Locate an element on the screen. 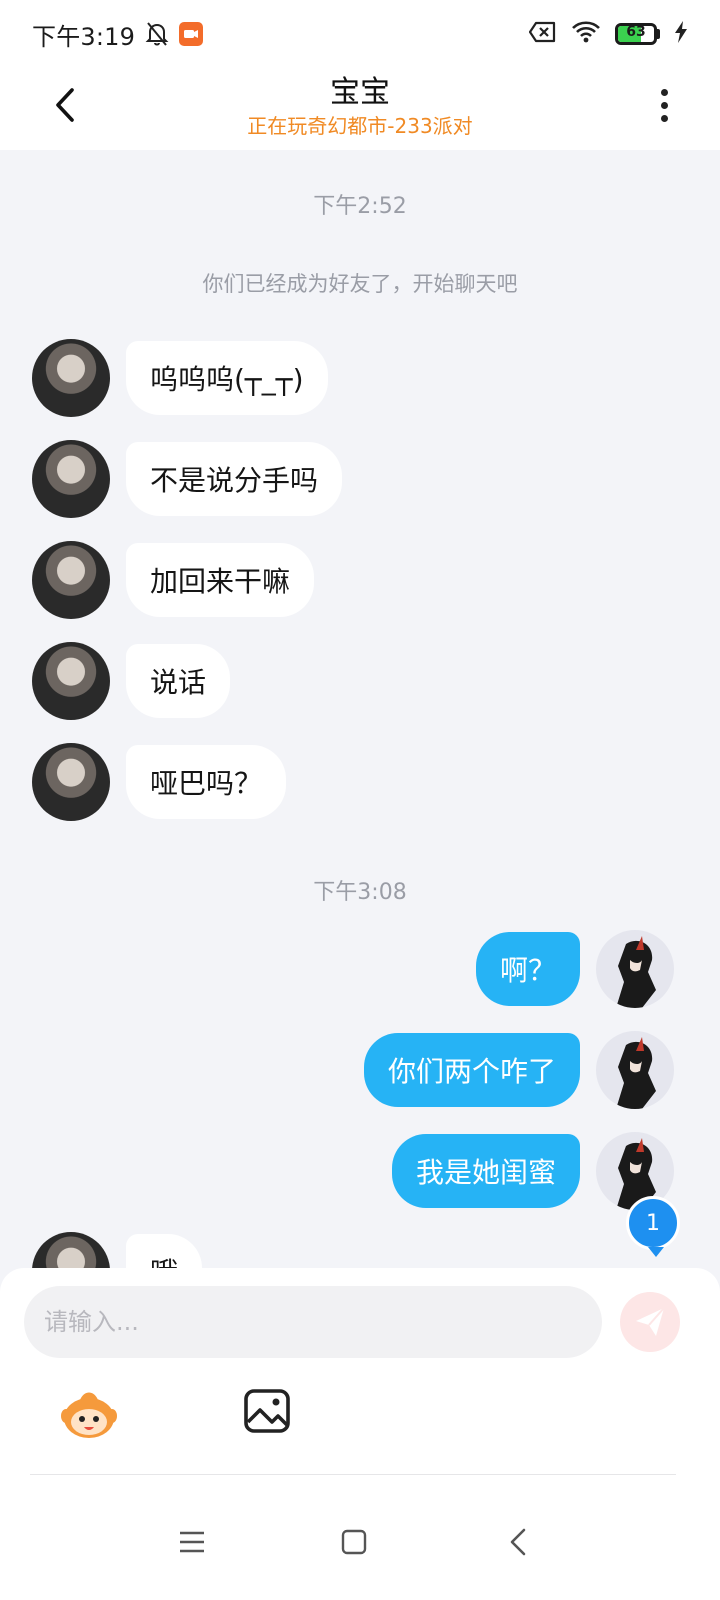  send-button is located at coordinates (650, 1322).